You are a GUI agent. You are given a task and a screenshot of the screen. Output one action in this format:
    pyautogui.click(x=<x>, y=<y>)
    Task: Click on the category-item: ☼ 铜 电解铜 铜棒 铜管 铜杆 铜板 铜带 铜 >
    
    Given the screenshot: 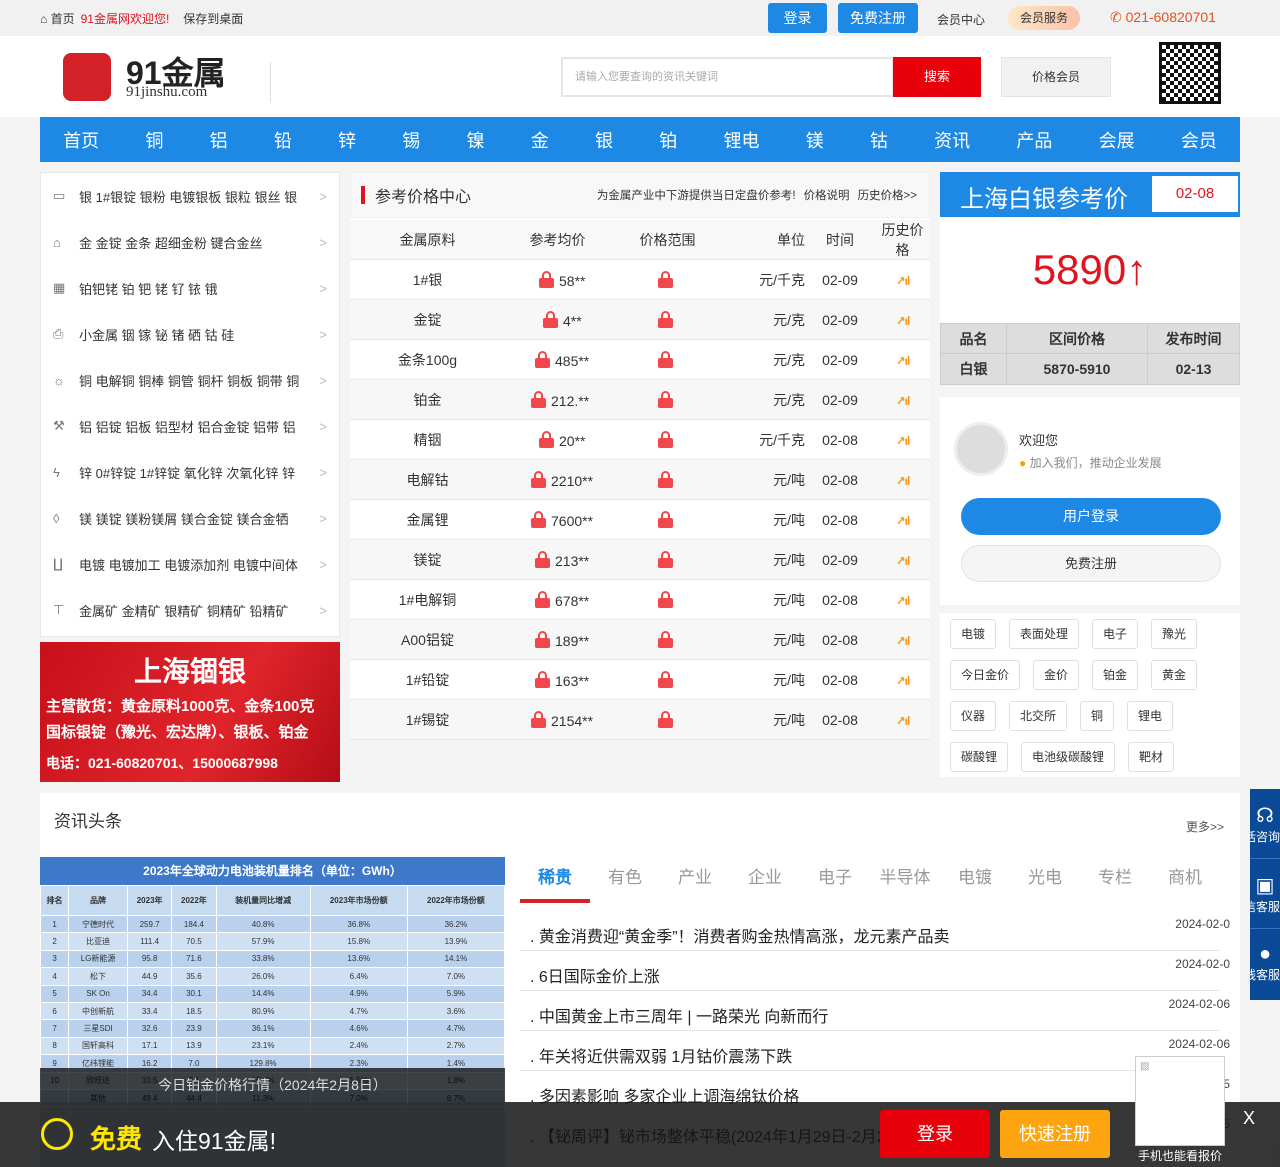 What is the action you would take?
    pyautogui.click(x=190, y=380)
    